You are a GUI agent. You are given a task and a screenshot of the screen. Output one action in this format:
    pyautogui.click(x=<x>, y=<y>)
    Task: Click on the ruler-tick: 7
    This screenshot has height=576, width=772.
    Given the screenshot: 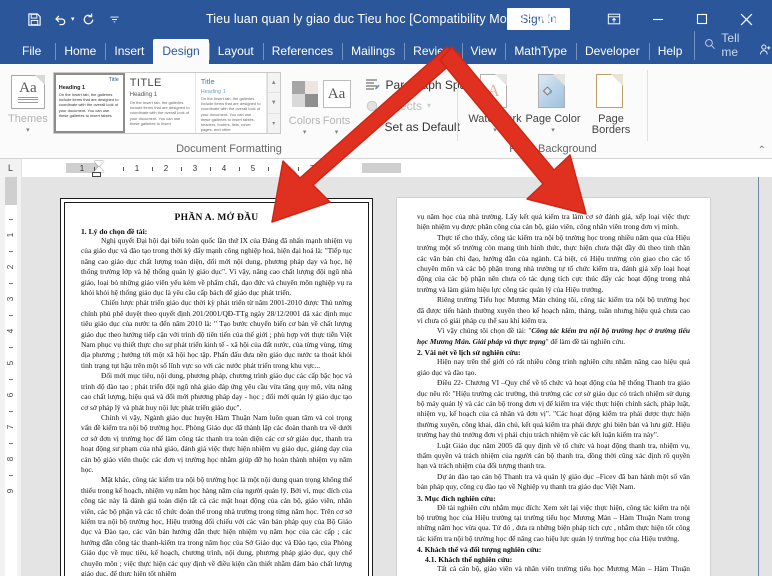 What is the action you would take?
    pyautogui.click(x=312, y=168)
    